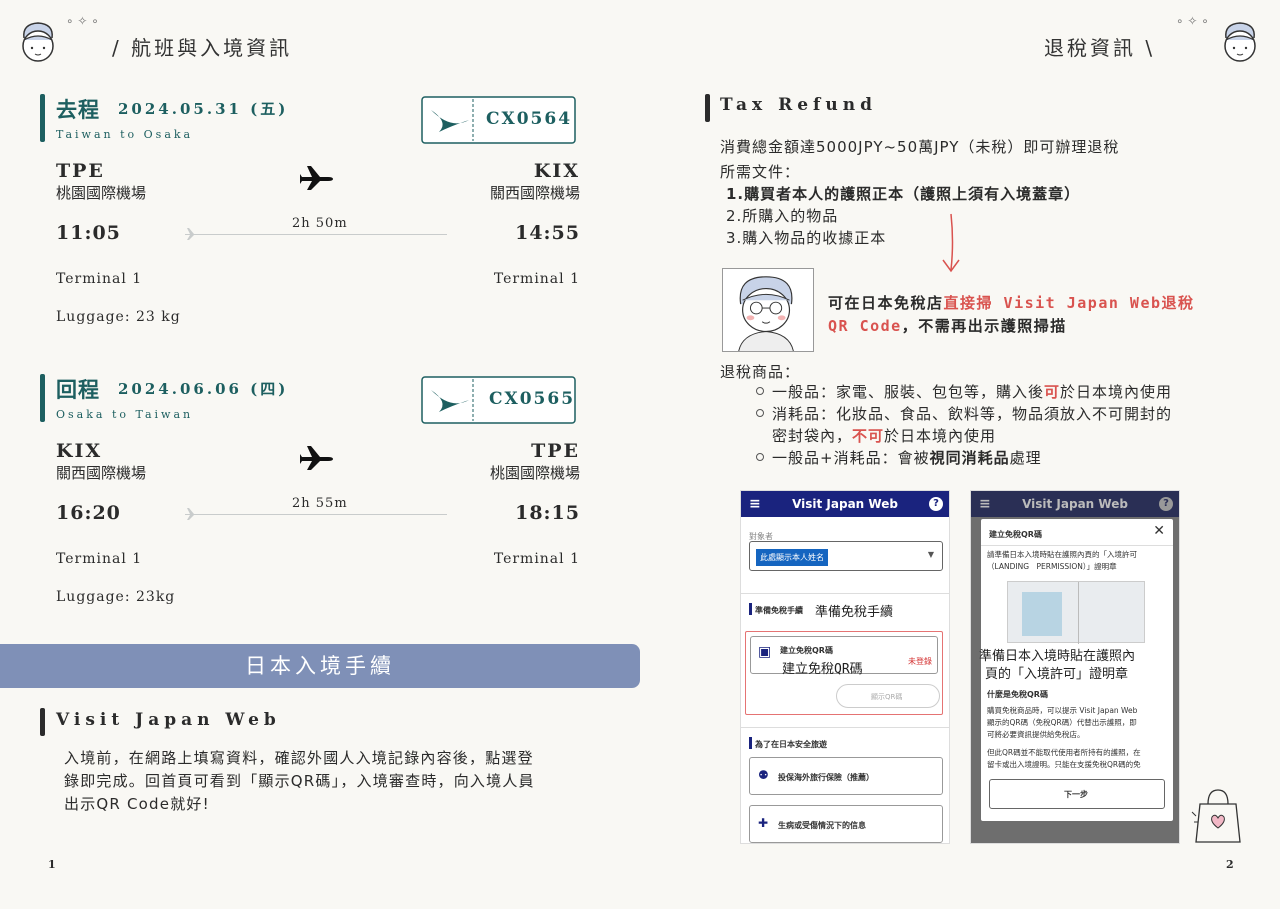 The height and width of the screenshot is (909, 1280). What do you see at coordinates (1062, 710) in the screenshot?
I see `faq-text: 購買免稅商品時，可以提示 Visit Japan Web` at bounding box center [1062, 710].